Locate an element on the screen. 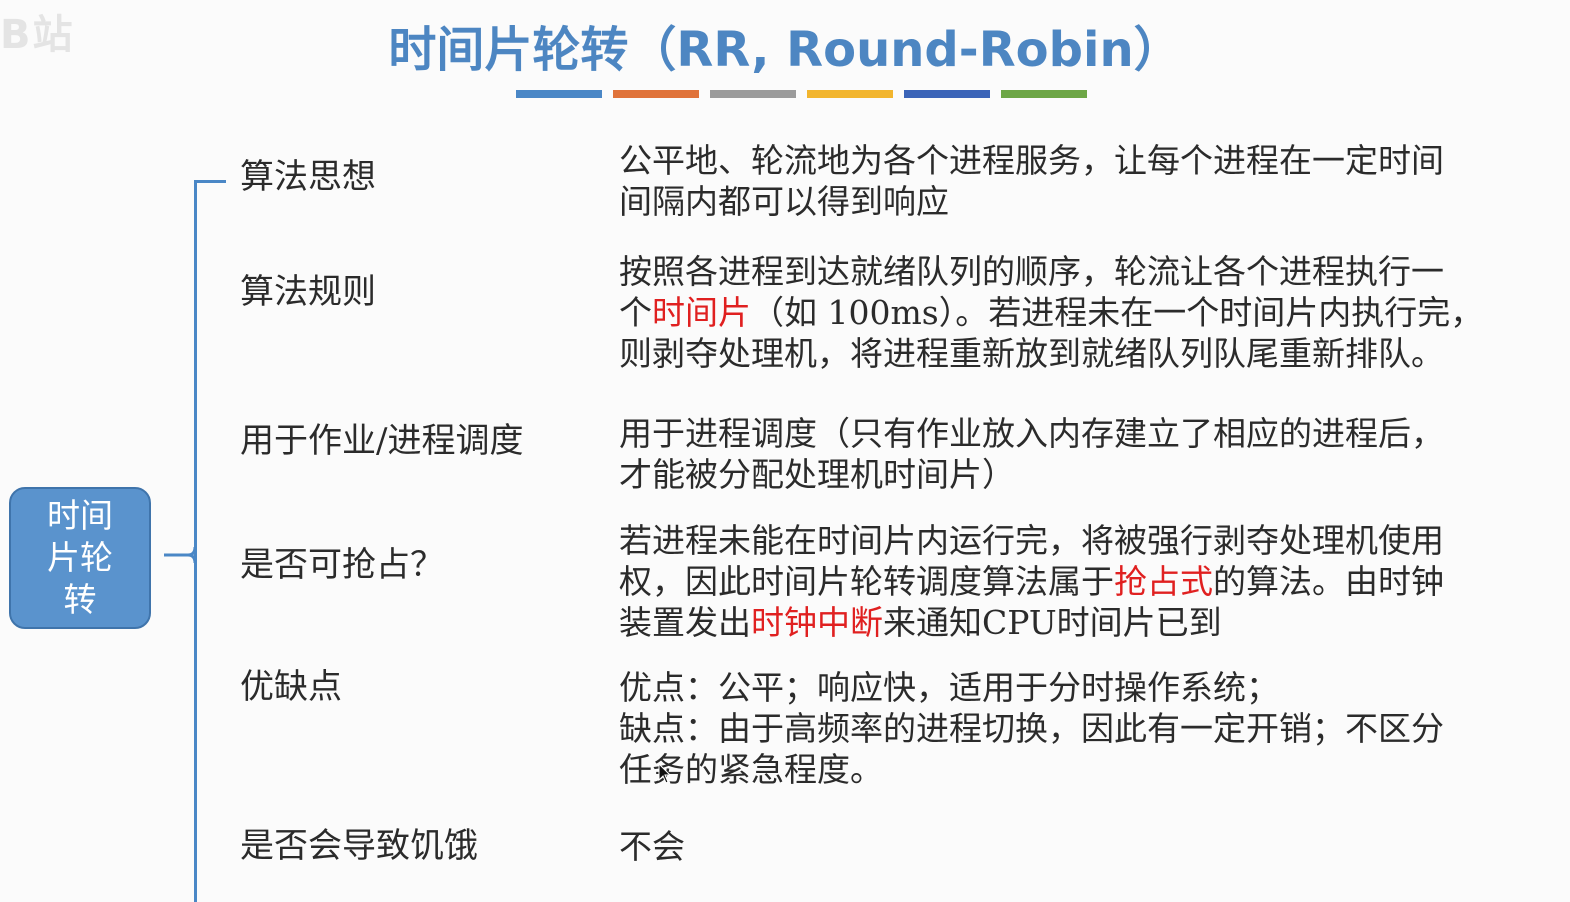 This screenshot has width=1570, height=902. desc-text: 个 is located at coordinates (635, 312).